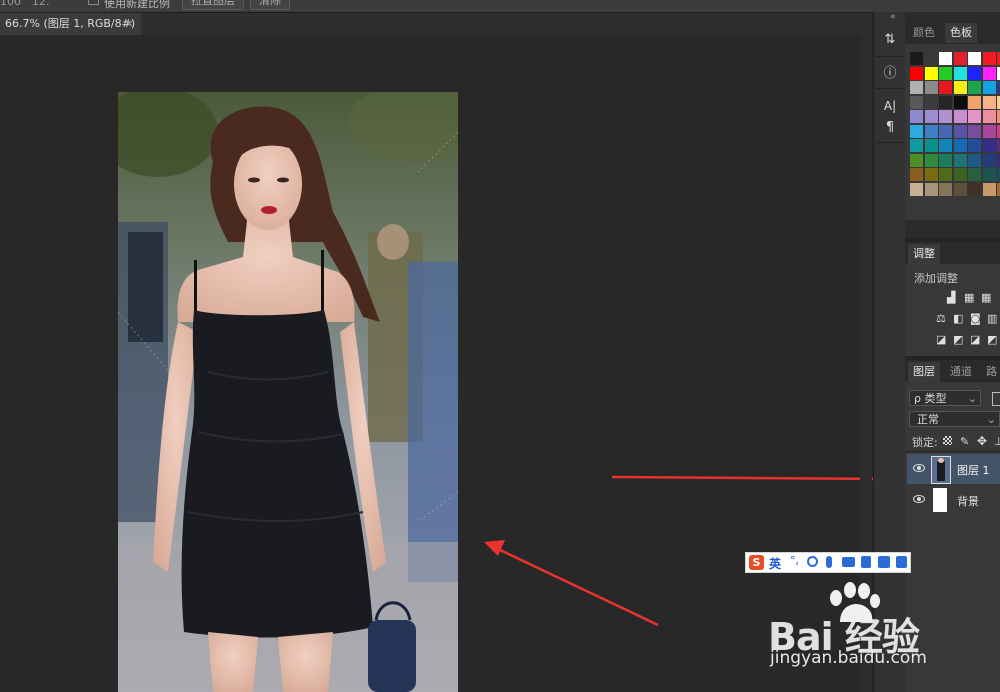 The image size is (1000, 692). I want to click on skin-shirt-icon, so click(884, 562).